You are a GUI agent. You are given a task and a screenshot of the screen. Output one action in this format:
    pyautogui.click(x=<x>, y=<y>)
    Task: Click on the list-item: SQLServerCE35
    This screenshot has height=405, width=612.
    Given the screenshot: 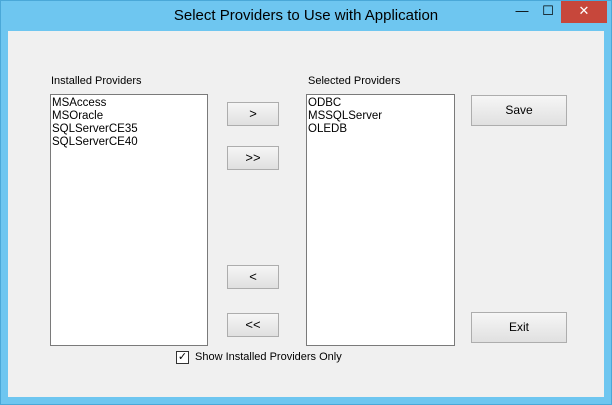 What is the action you would take?
    pyautogui.click(x=129, y=129)
    